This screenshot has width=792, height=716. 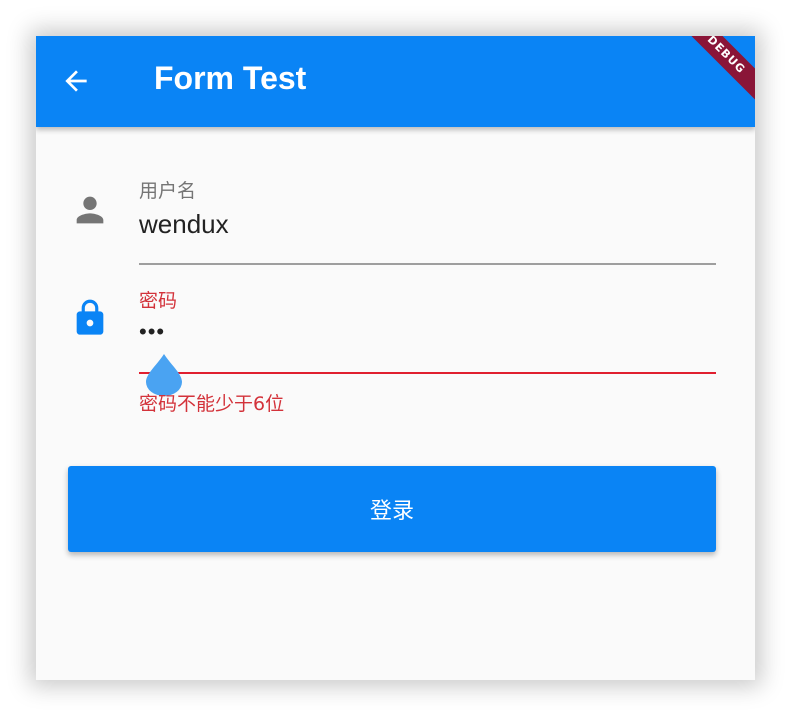 I want to click on username-input: wendux, so click(x=184, y=224).